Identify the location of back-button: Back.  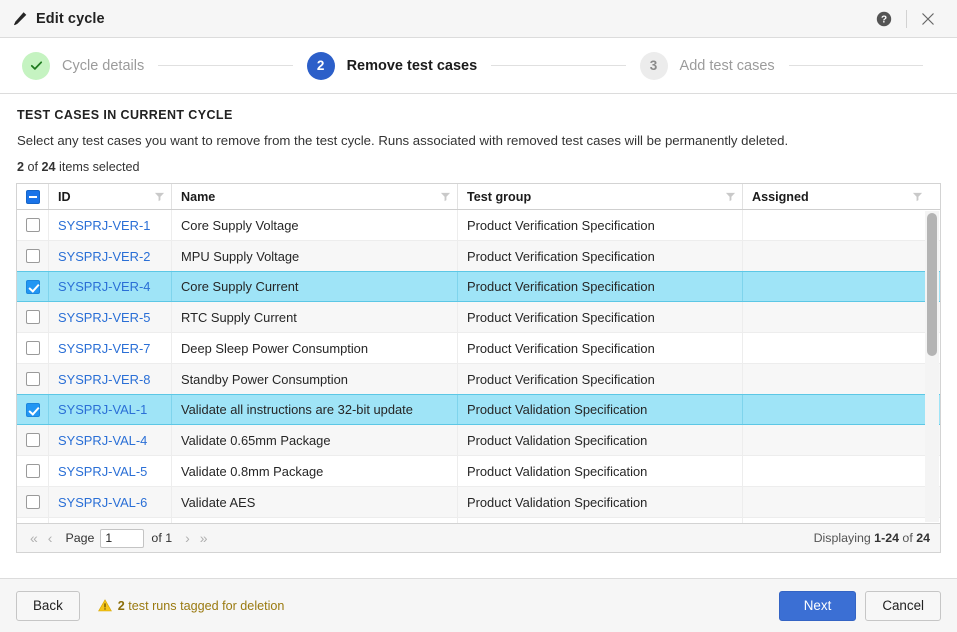
(48, 605).